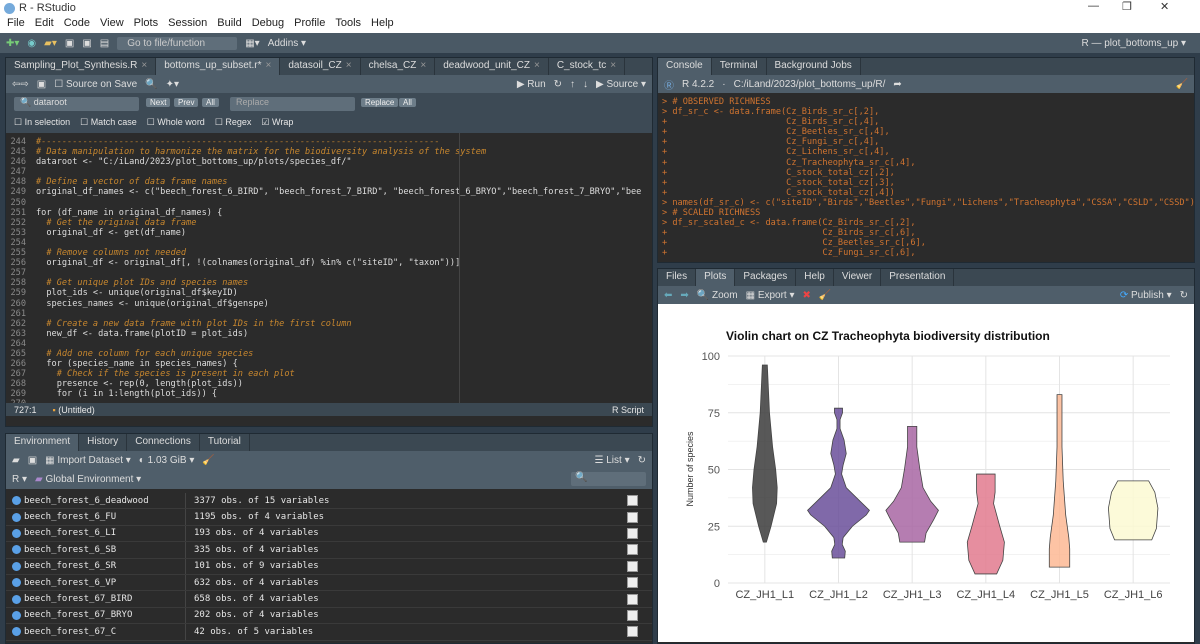 Image resolution: width=1200 pixels, height=644 pixels. Describe the element at coordinates (815, 277) in the screenshot. I see `tab-help: Help` at that location.